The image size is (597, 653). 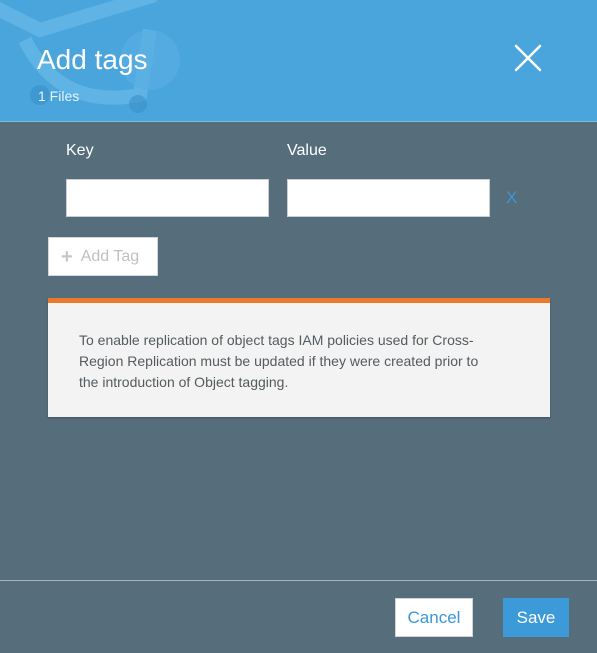 What do you see at coordinates (92, 59) in the screenshot?
I see `dialog-title: Add tags` at bounding box center [92, 59].